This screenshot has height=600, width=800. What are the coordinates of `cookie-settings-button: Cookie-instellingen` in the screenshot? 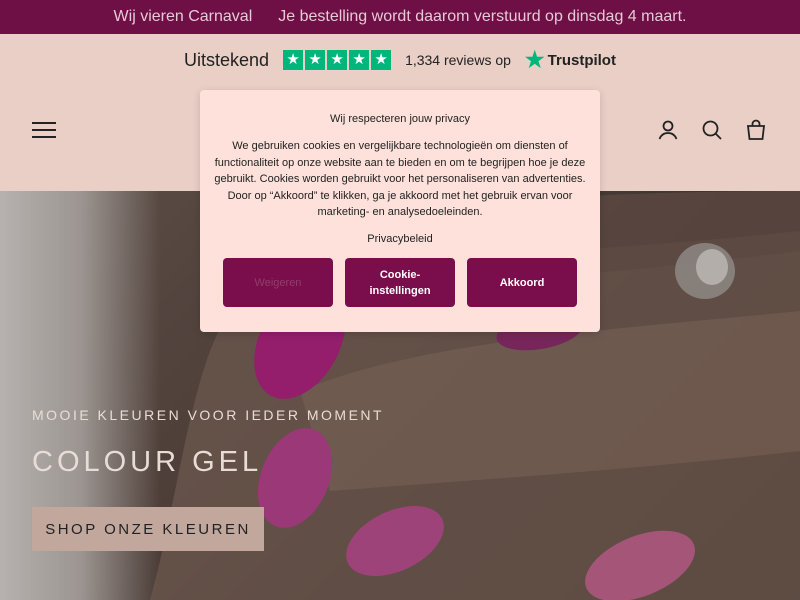 It's located at (400, 282).